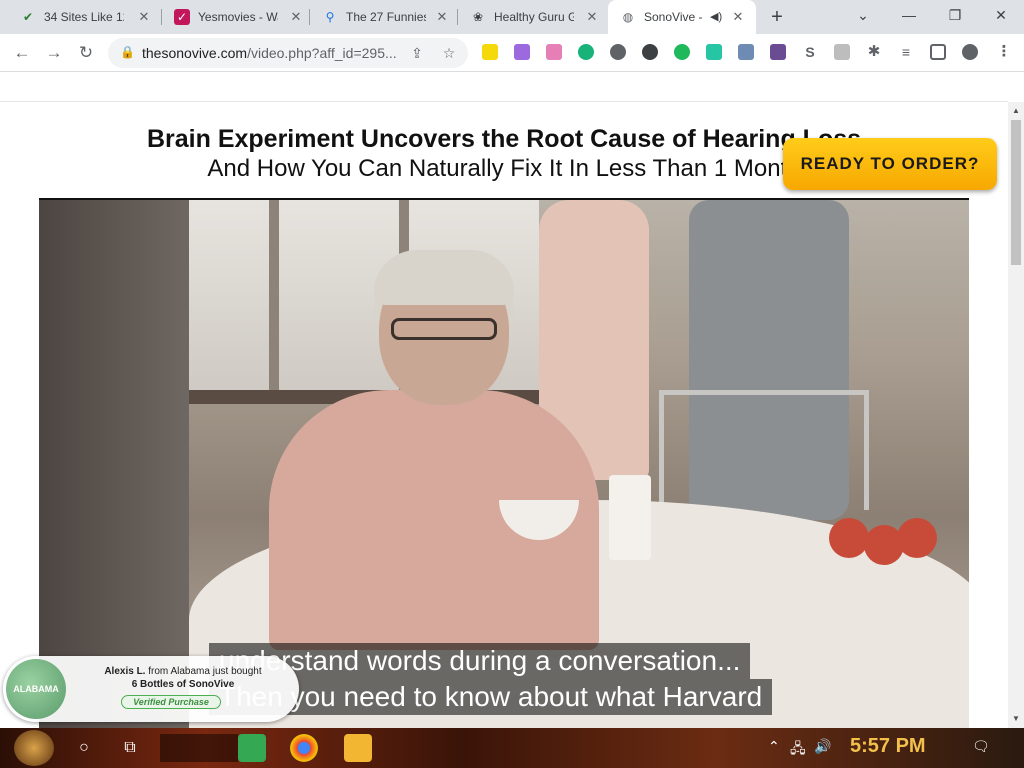 The width and height of the screenshot is (1024, 768). I want to click on tab-title: 34 Sites Like 123, so click(84, 17).